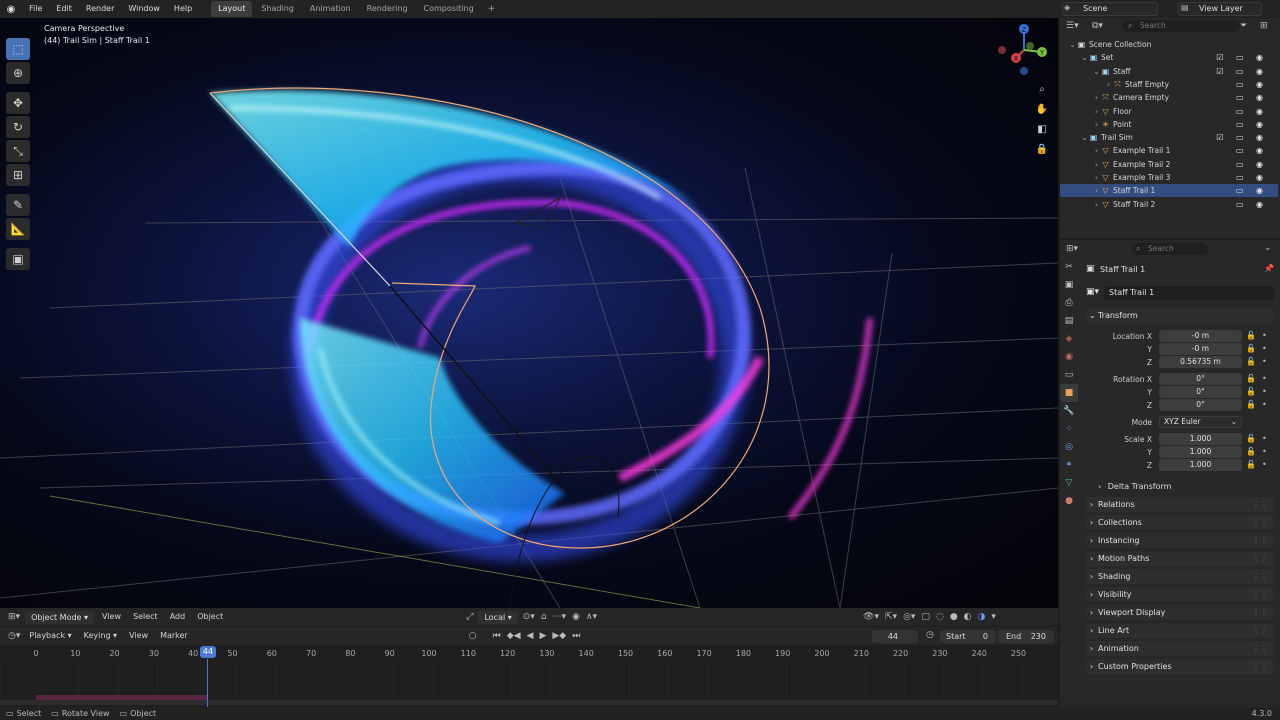 This screenshot has width=1280, height=720. Describe the element at coordinates (1180, 315) in the screenshot. I see `transform-panel-header: ⌄ Transform` at that location.